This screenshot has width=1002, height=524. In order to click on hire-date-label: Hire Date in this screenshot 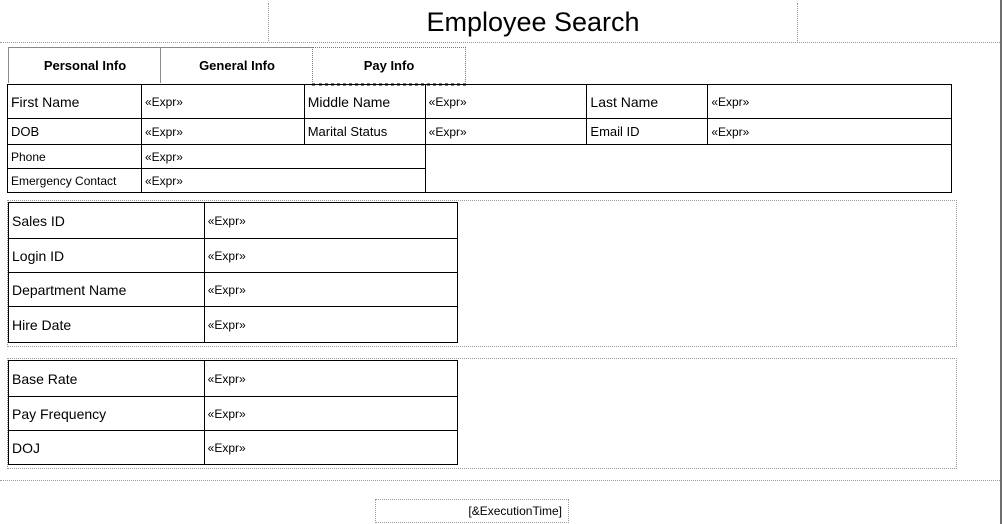, I will do `click(106, 324)`.